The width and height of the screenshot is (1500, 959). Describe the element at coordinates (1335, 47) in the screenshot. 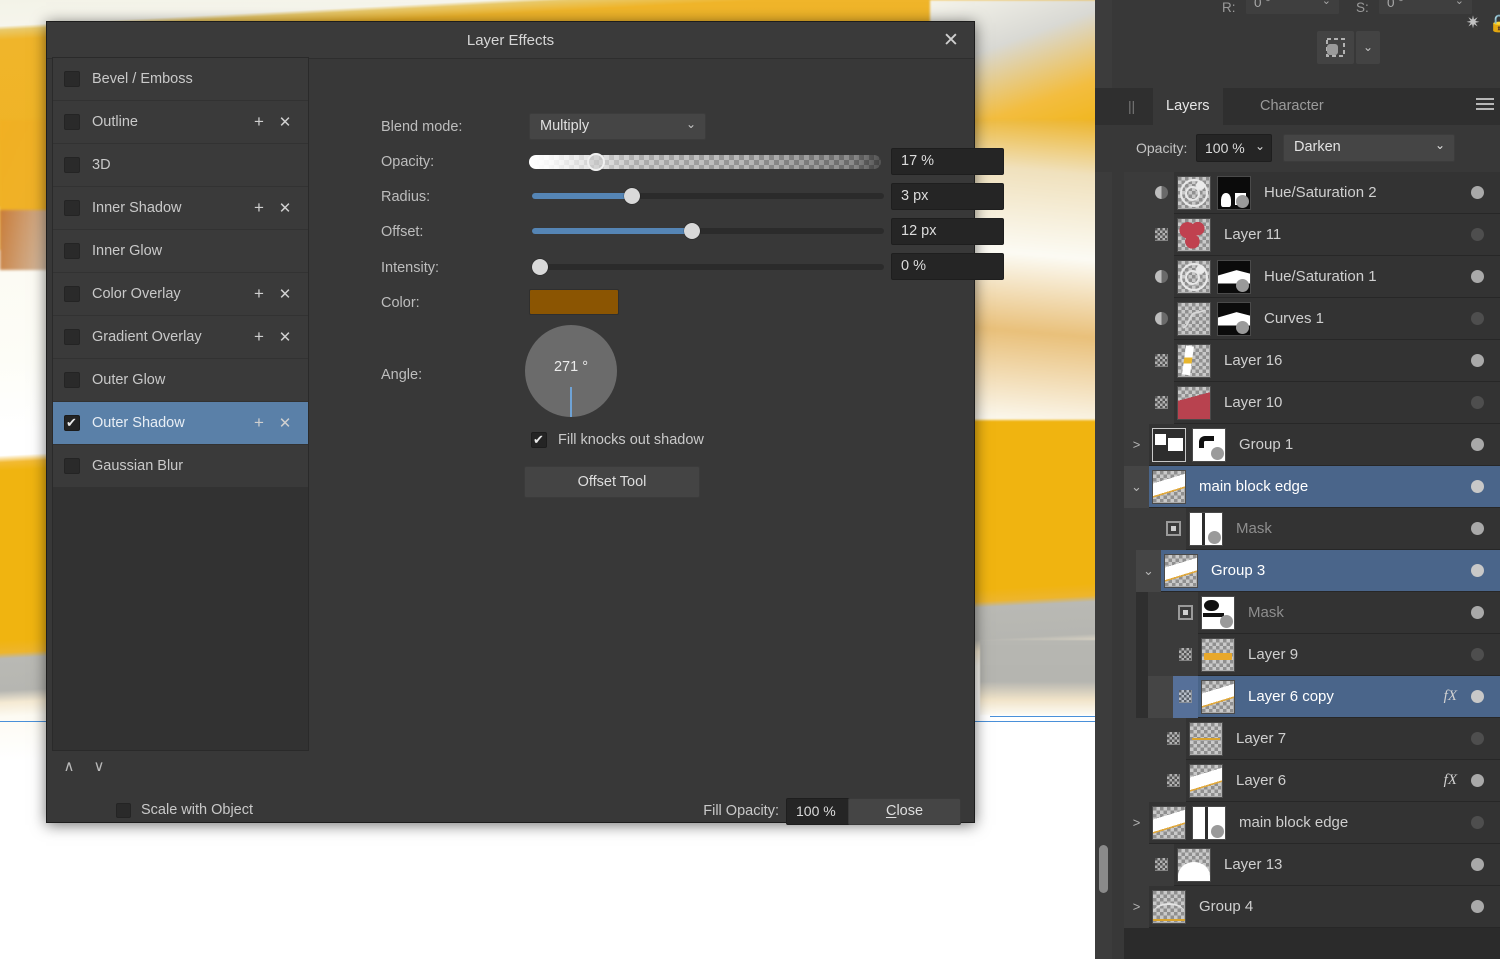

I see `transform-anchor-icon` at that location.